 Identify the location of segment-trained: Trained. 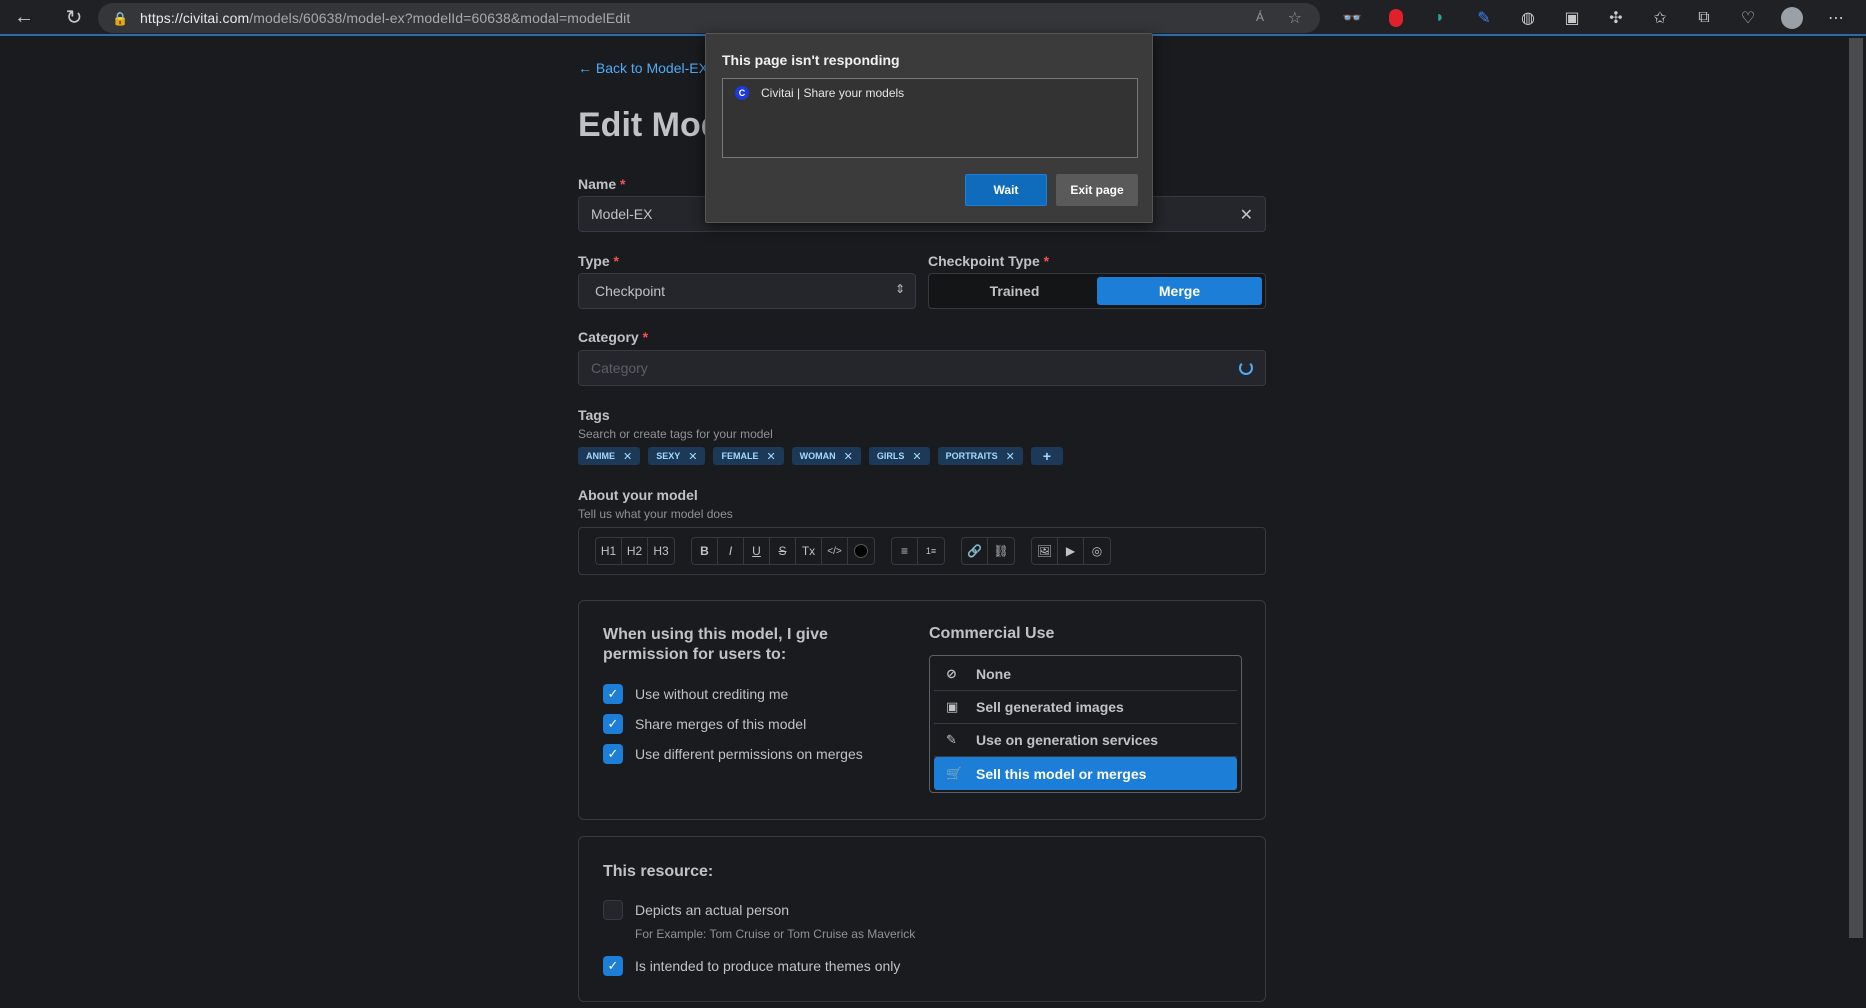
(1014, 291).